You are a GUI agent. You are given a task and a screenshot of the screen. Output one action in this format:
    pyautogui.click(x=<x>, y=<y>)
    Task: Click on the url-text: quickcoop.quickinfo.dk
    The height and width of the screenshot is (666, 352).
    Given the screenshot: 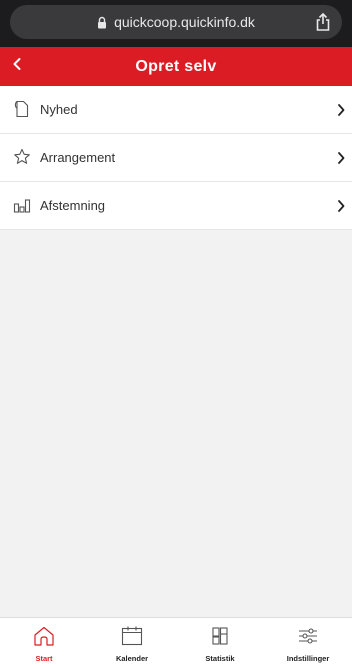 What is the action you would take?
    pyautogui.click(x=184, y=22)
    